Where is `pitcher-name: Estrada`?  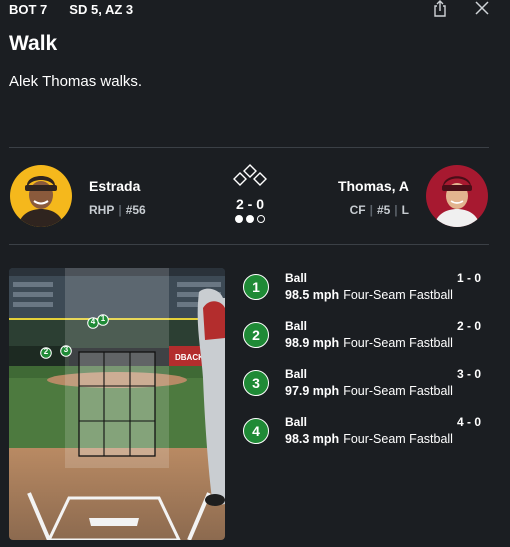
pitcher-name: Estrada is located at coordinates (115, 186).